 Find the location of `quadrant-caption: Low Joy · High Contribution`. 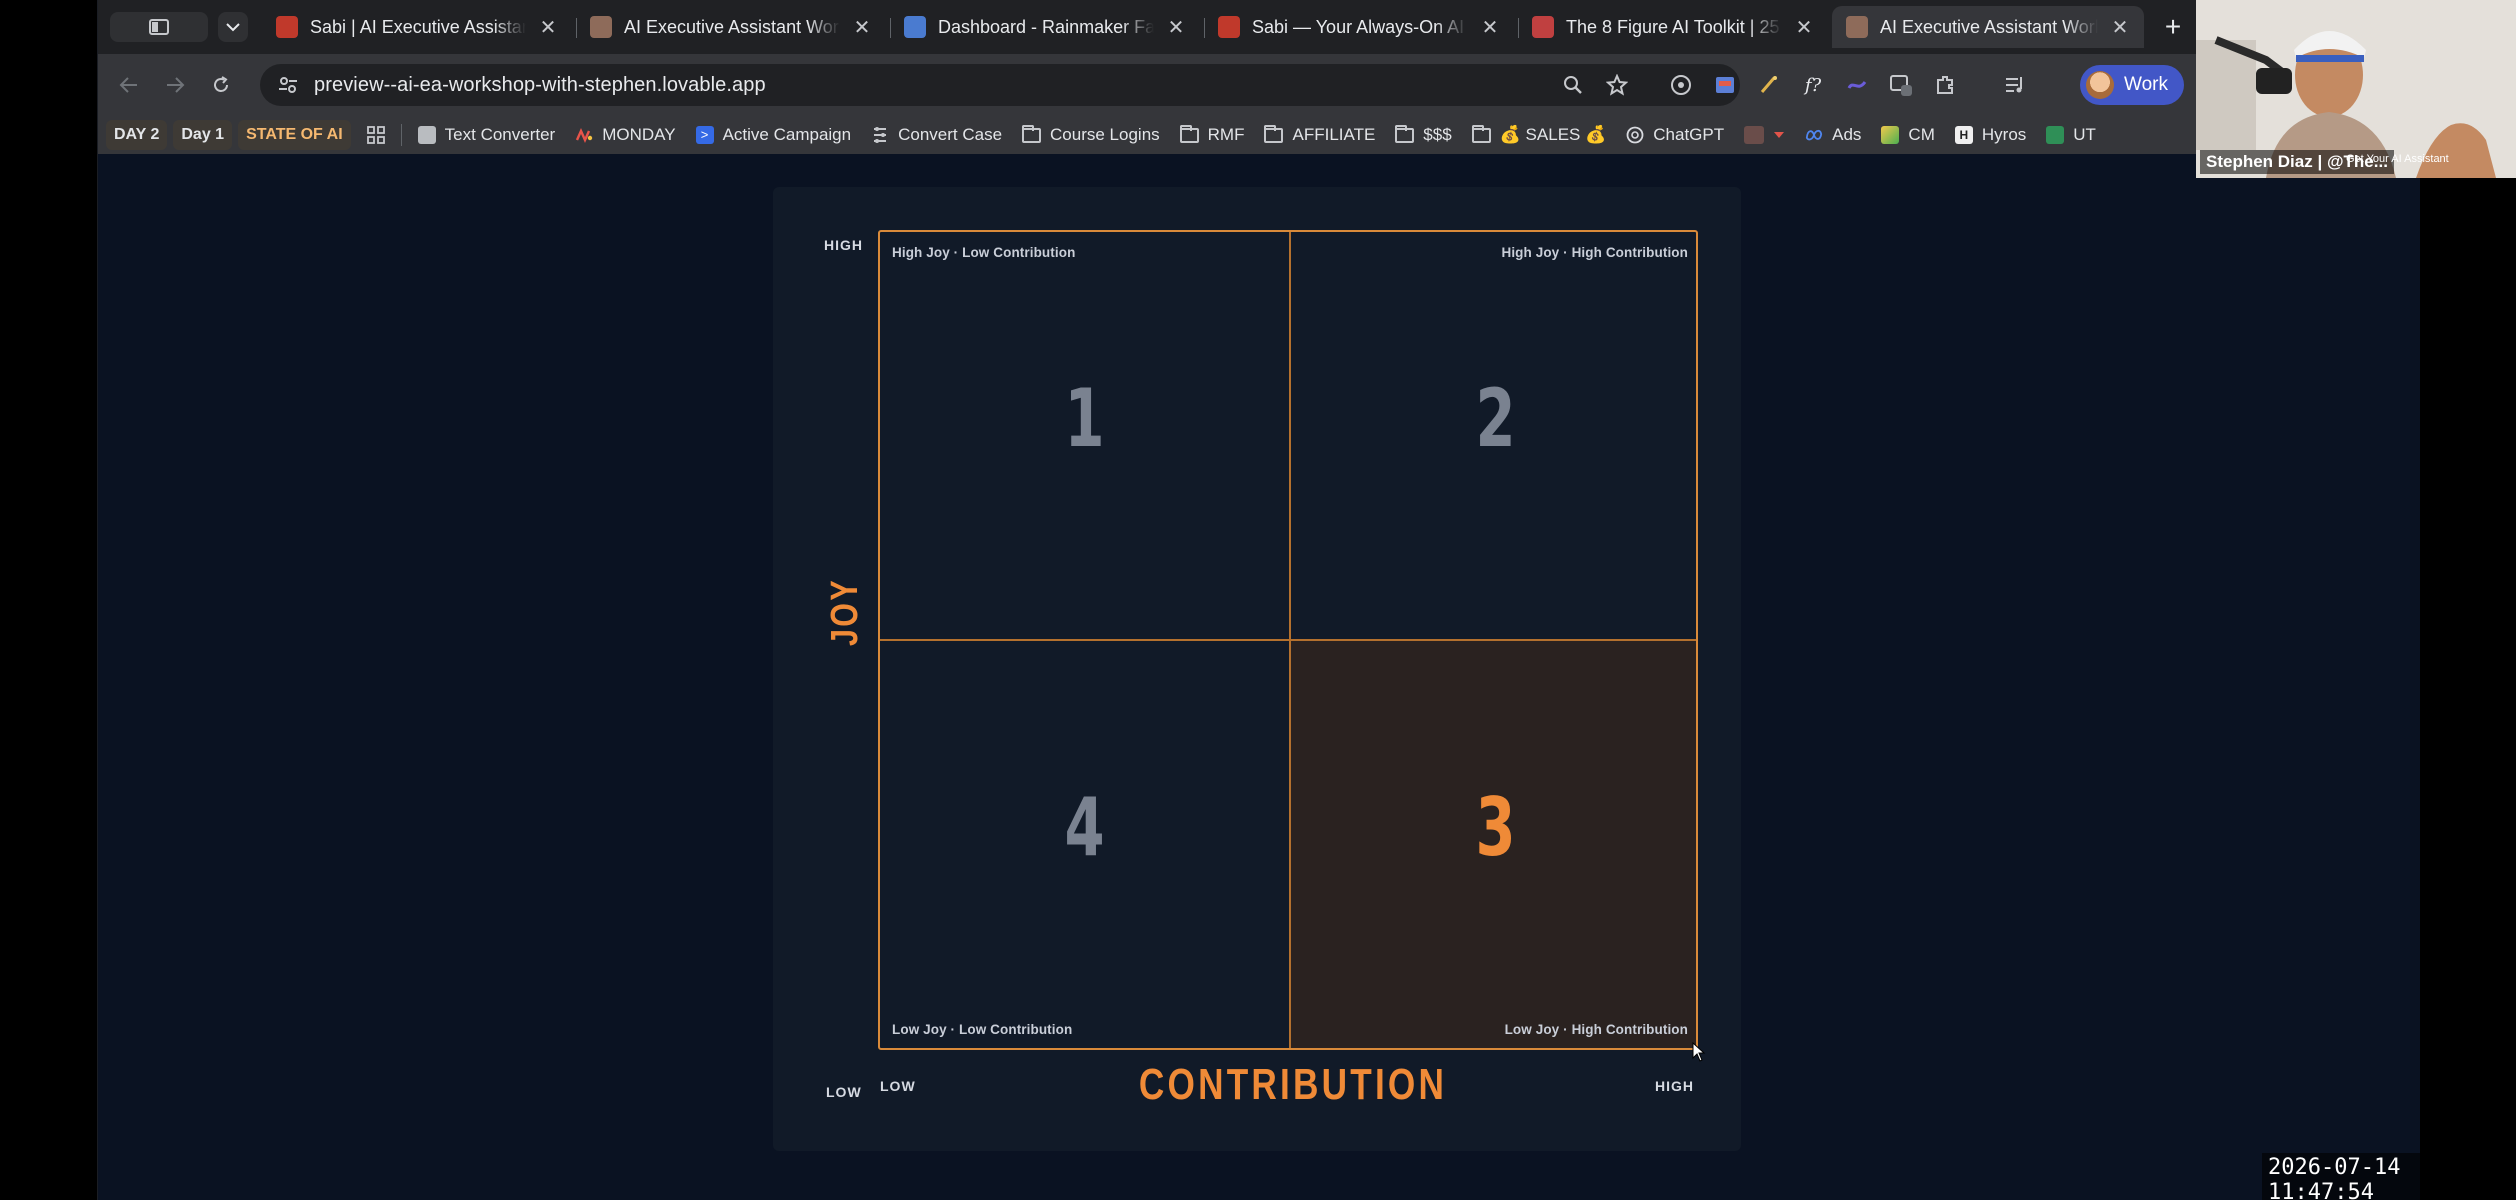

quadrant-caption: Low Joy · High Contribution is located at coordinates (1596, 1029).